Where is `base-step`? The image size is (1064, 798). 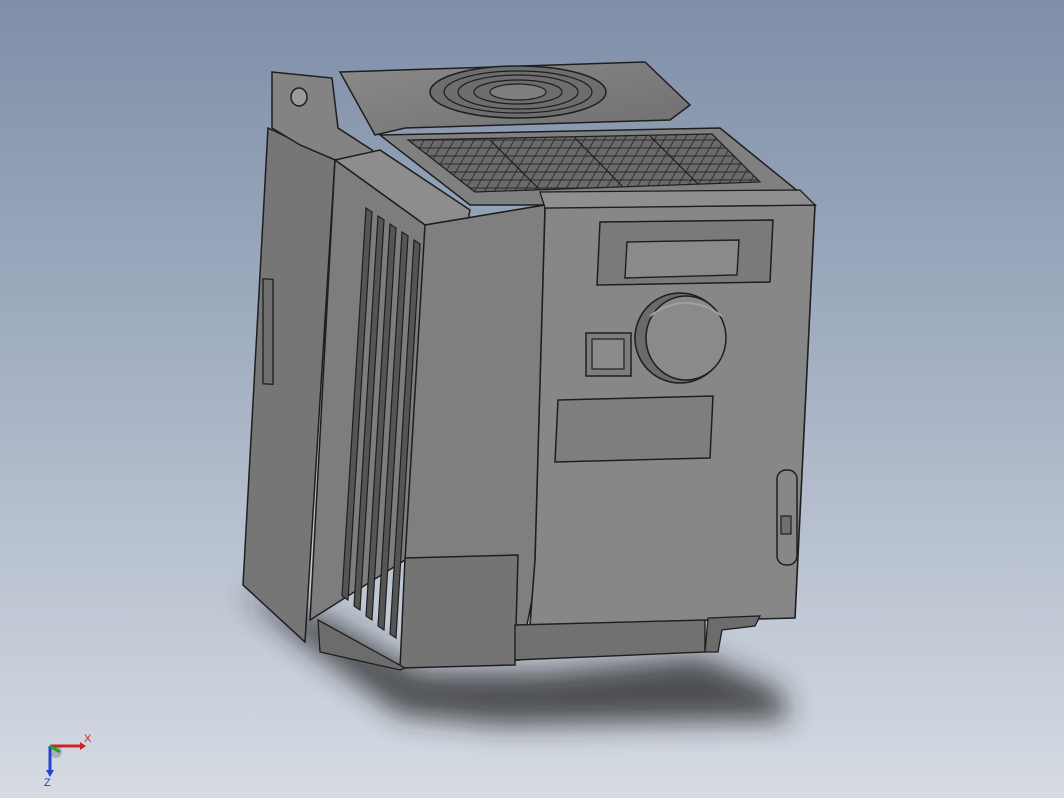
base-step is located at coordinates (610, 640).